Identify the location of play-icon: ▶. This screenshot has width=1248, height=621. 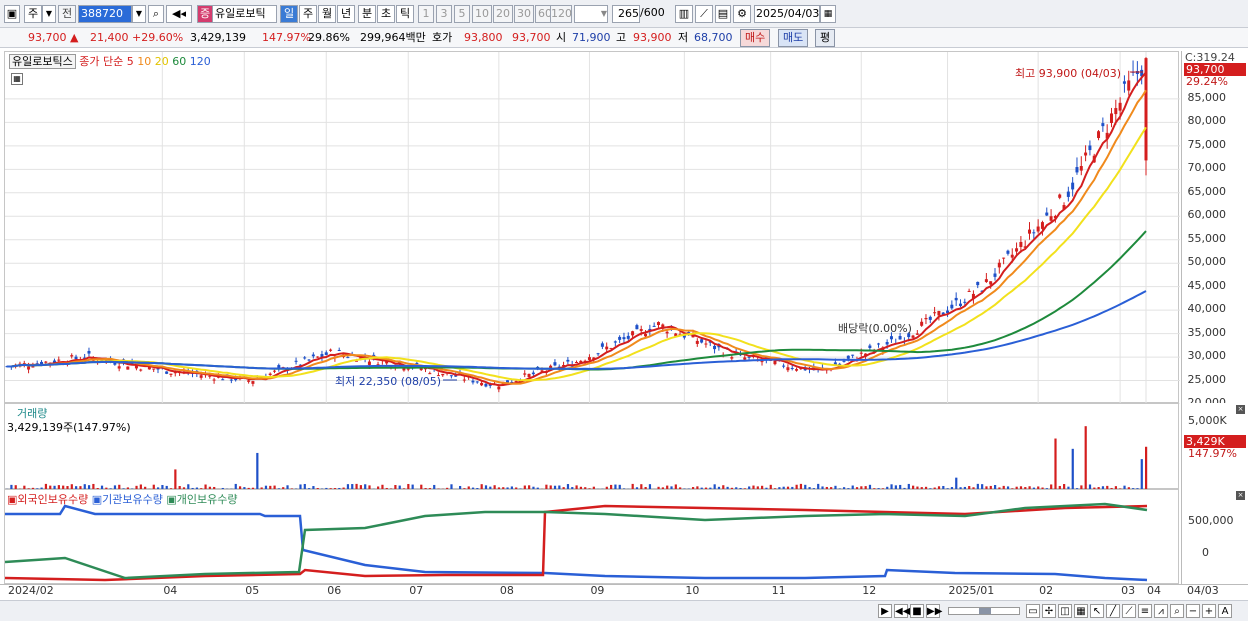
(885, 611).